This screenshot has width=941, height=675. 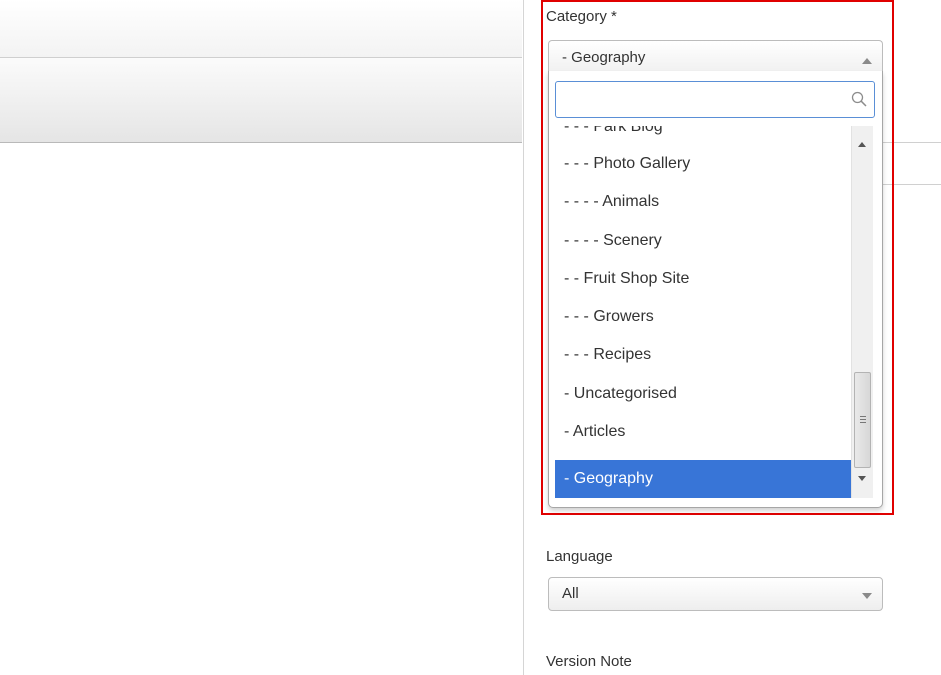 I want to click on scrollbar-thumb, so click(x=862, y=420).